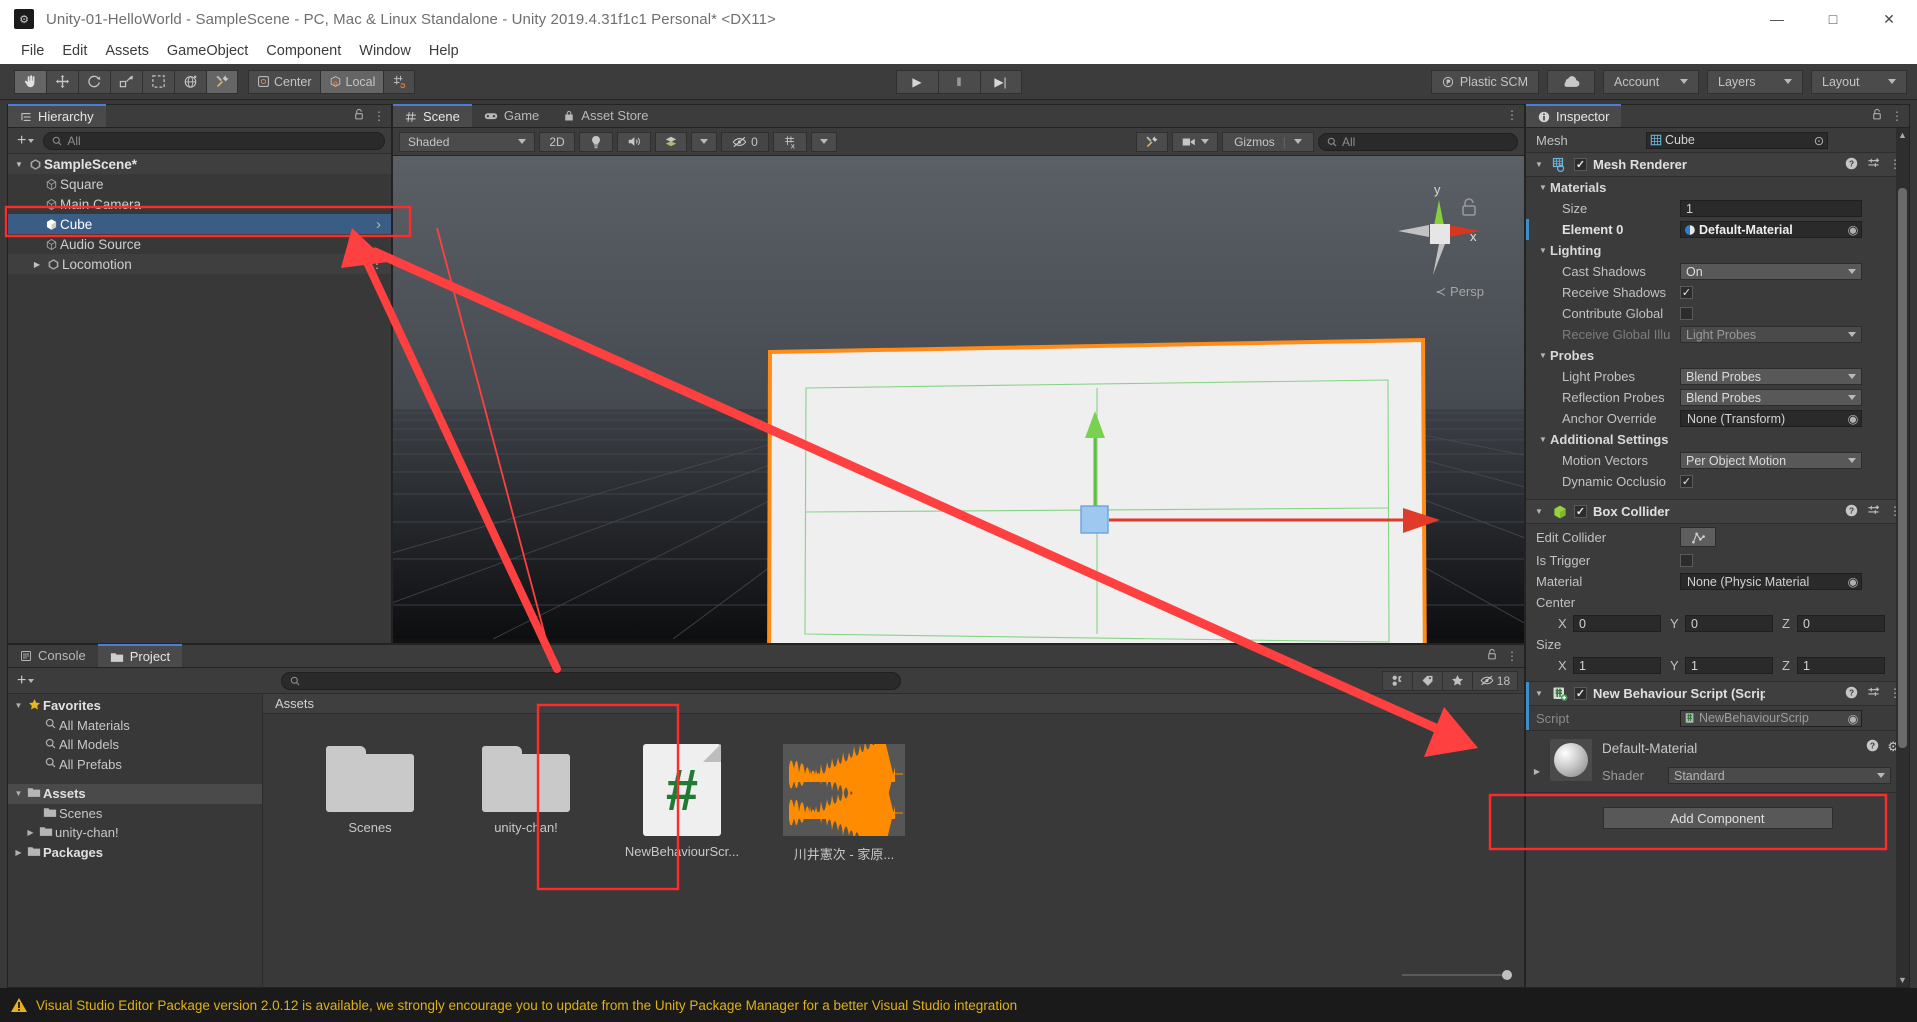 The image size is (1917, 1022). What do you see at coordinates (1717, 694) in the screenshot?
I see `component-header-new-behaviour-script: ▼ ✓ New Behaviour Script (Scrip ? ⋮` at bounding box center [1717, 694].